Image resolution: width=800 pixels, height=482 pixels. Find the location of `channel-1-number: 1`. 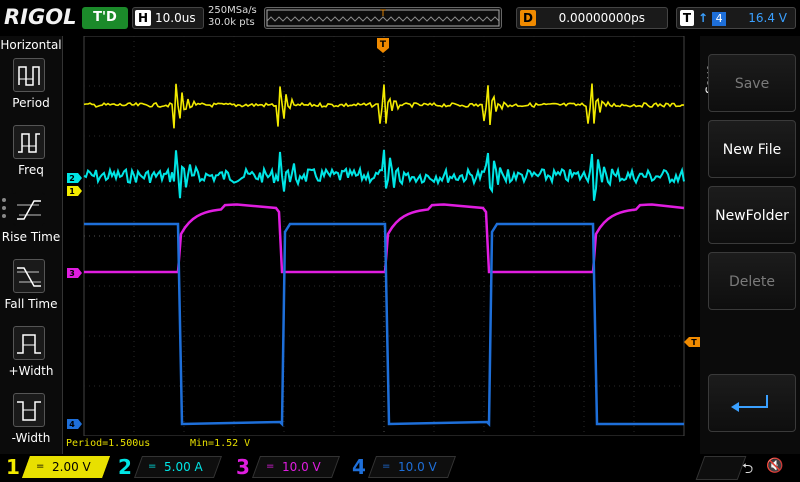

channel-1-number: 1 is located at coordinates (13, 467).